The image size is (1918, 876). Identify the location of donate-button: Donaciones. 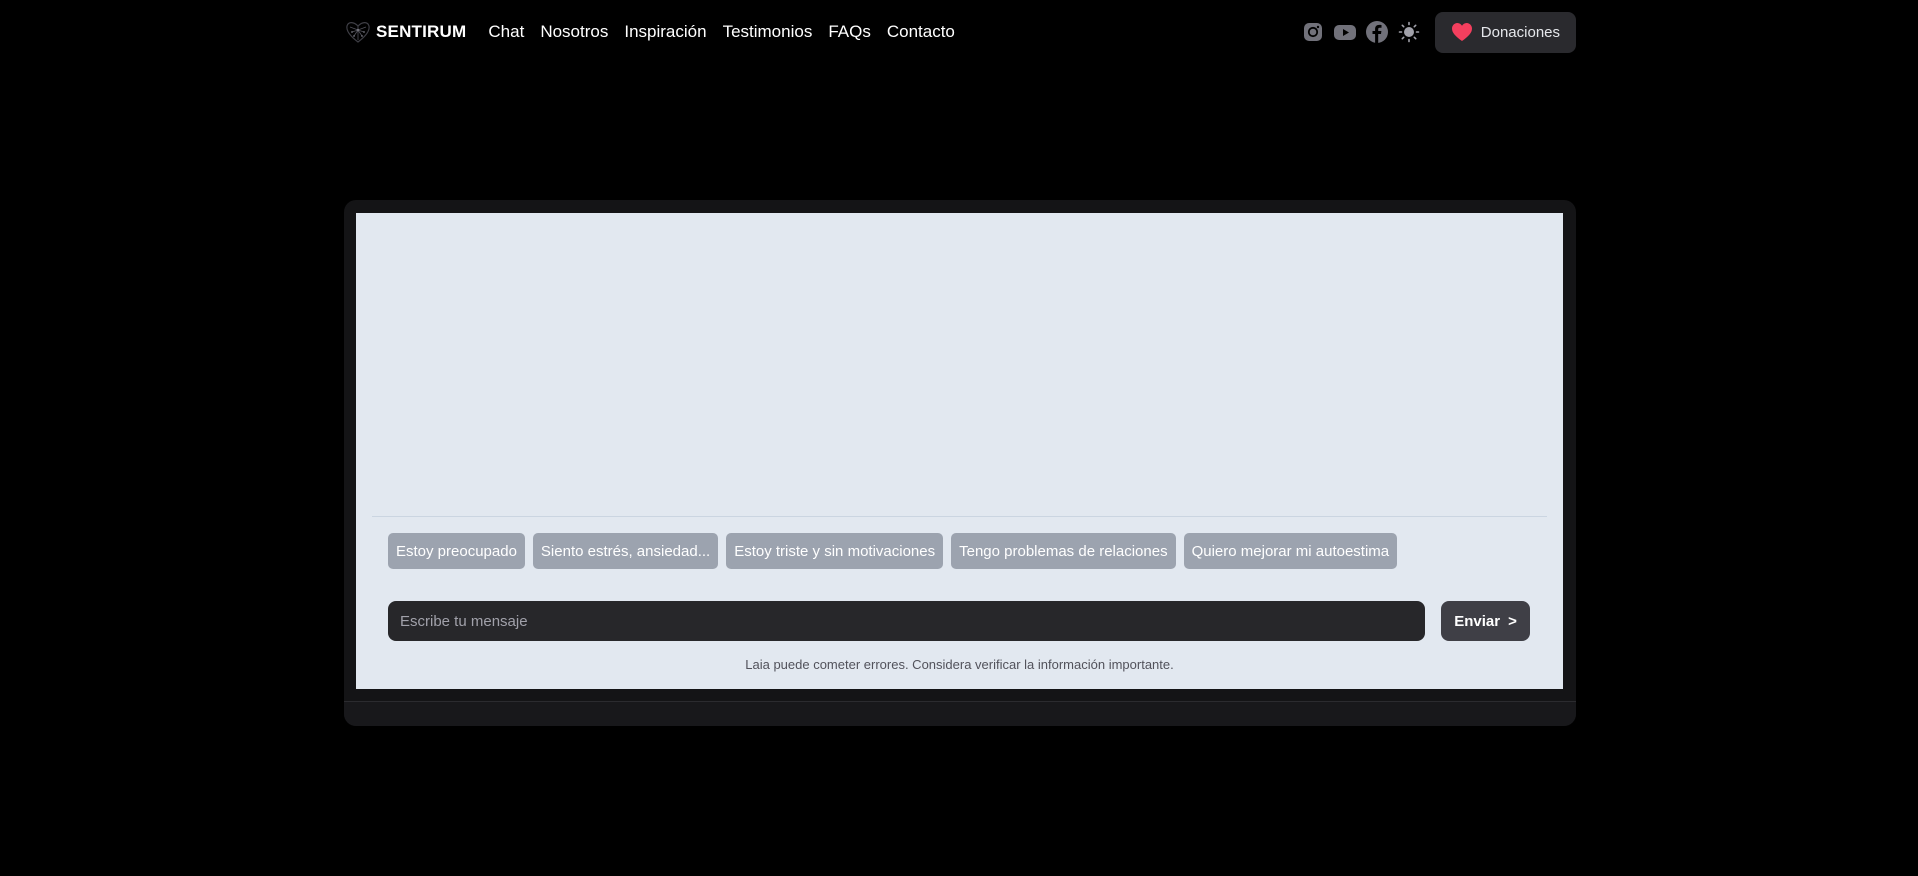
(1505, 32).